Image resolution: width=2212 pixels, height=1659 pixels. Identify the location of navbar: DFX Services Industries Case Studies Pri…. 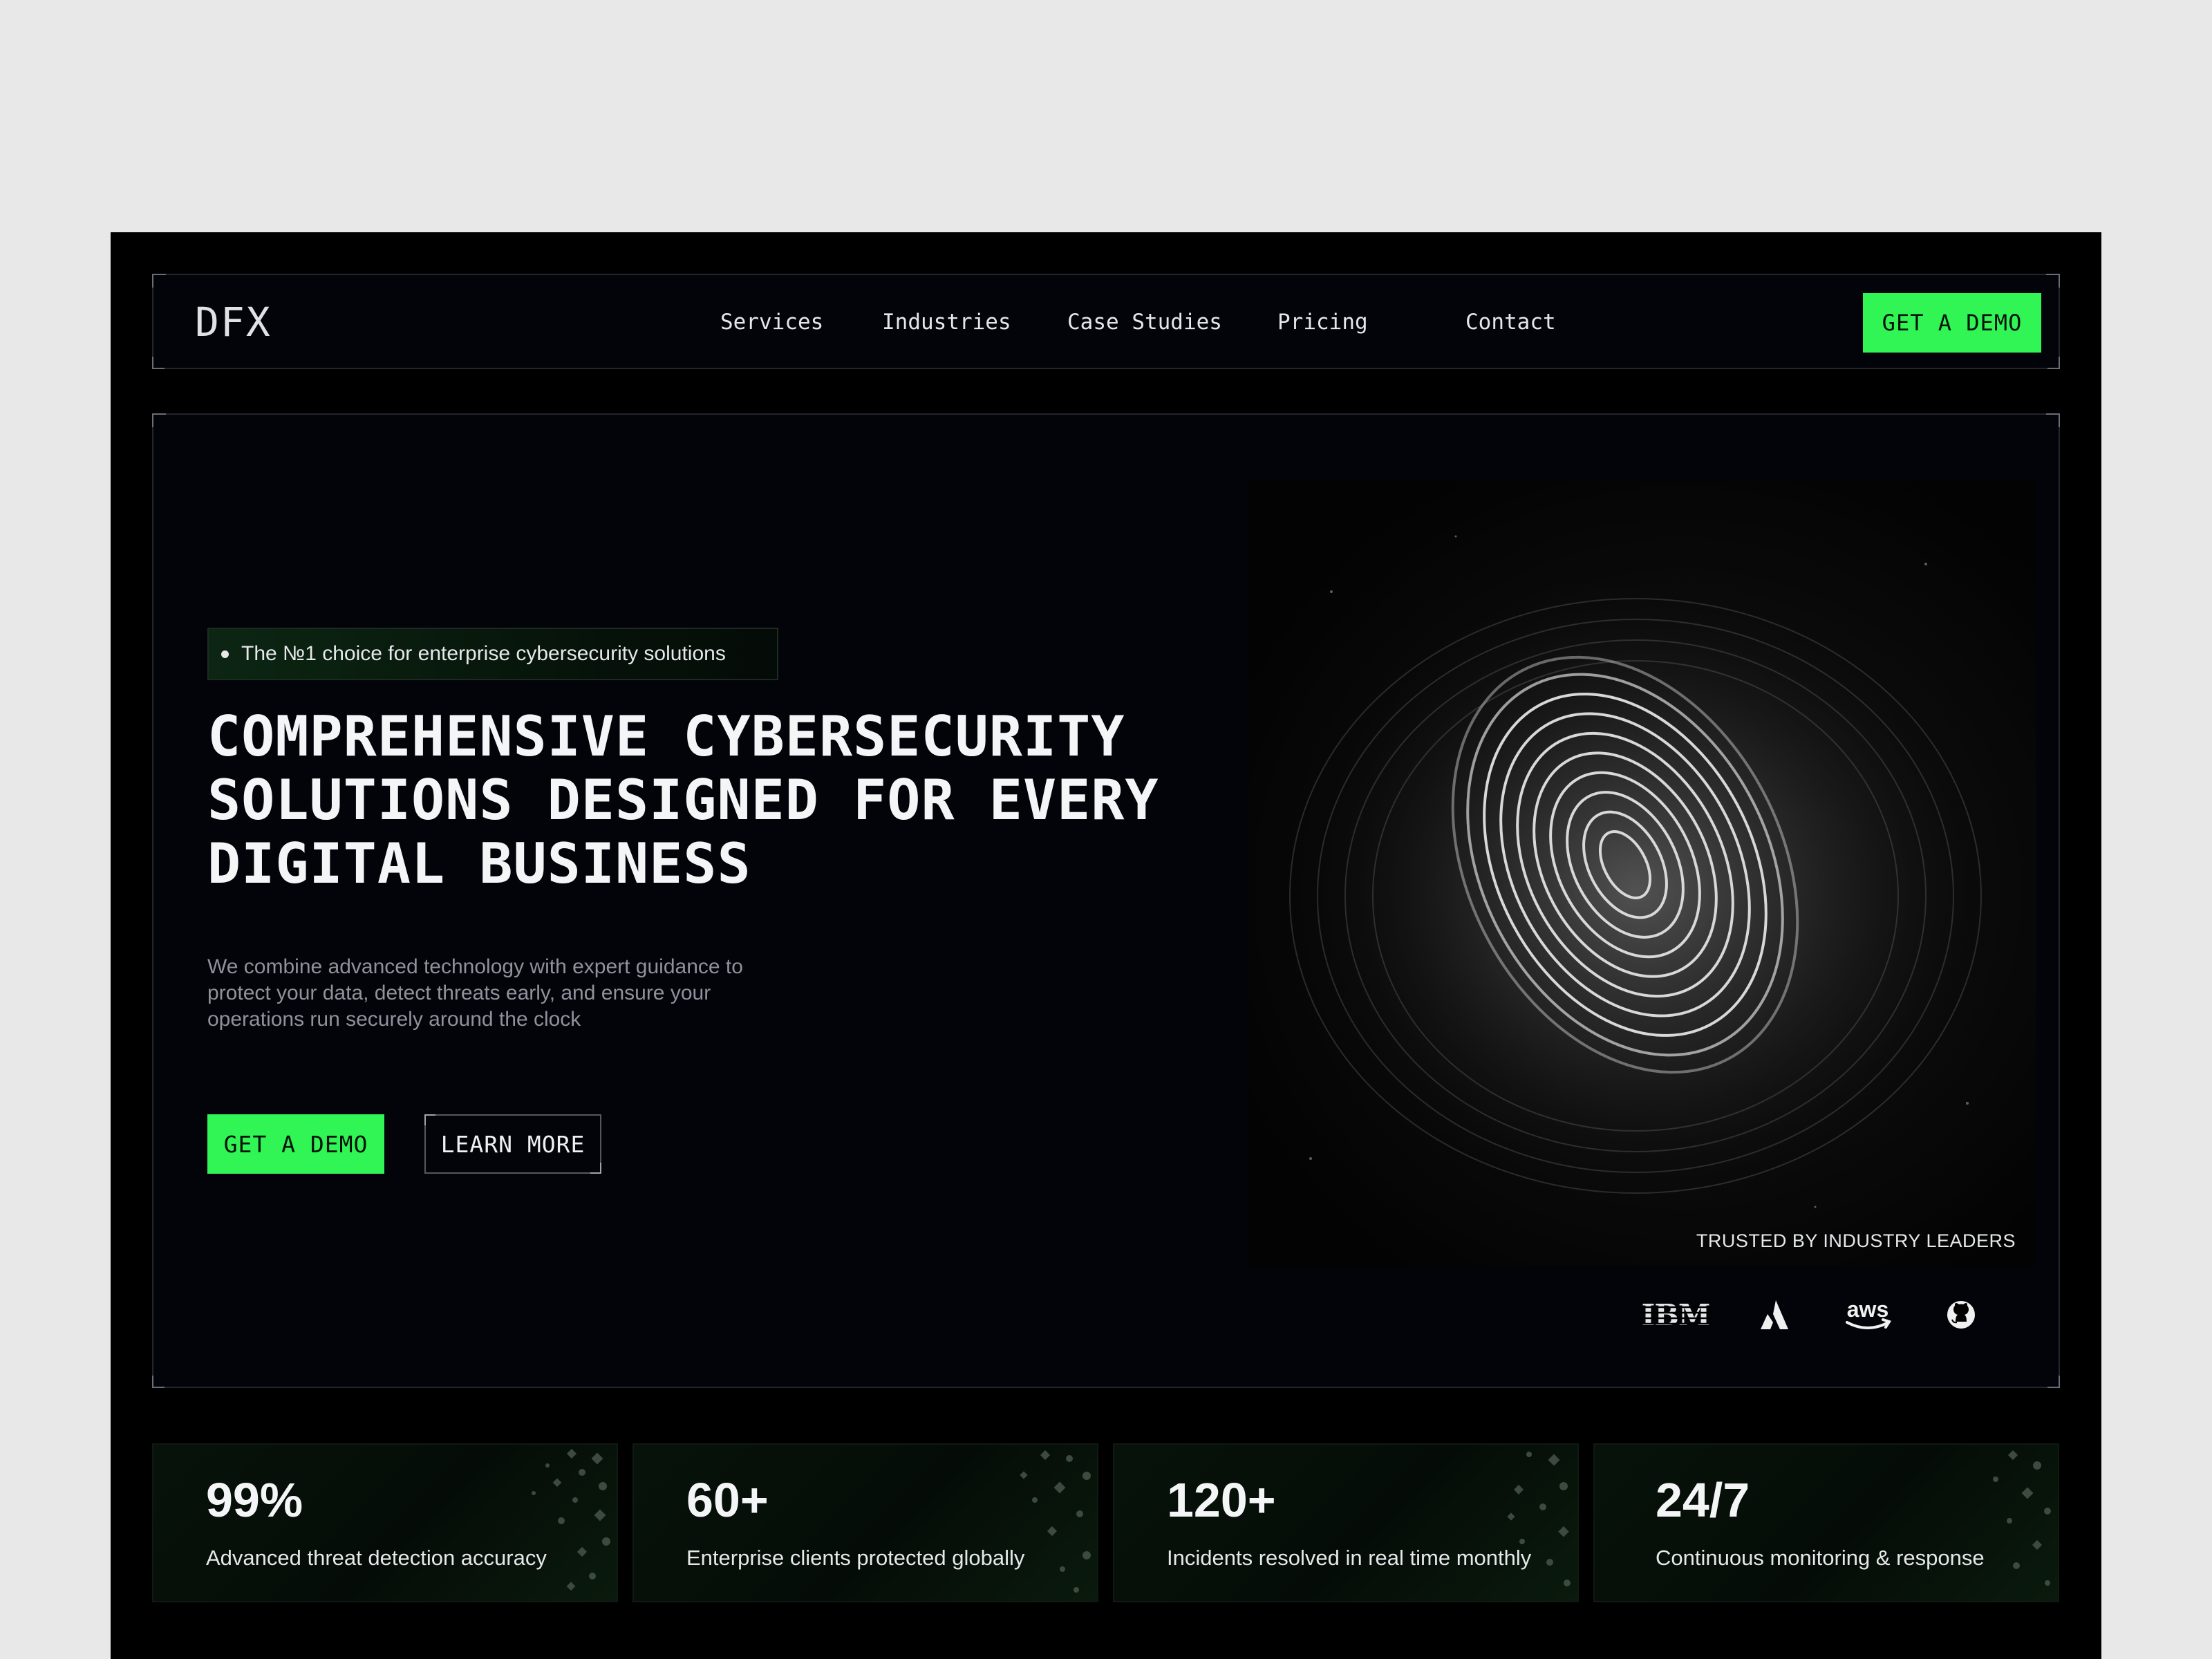
(1106, 321).